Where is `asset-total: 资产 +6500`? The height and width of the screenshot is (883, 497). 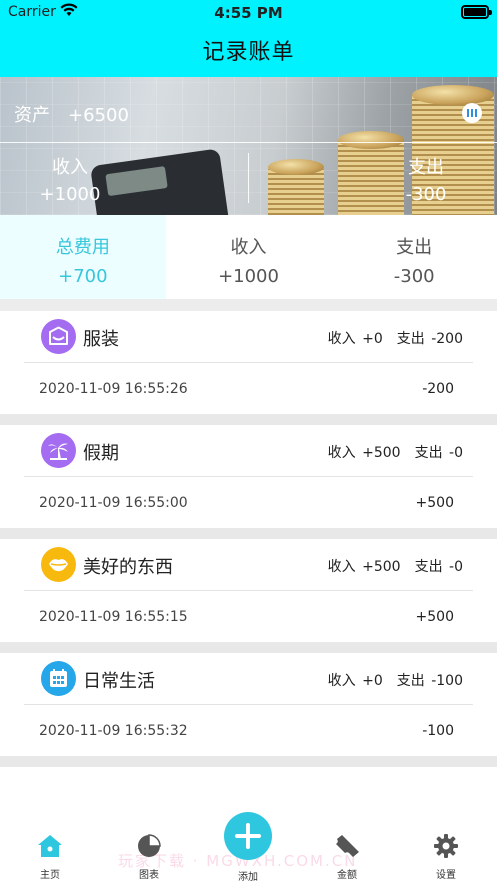 asset-total: 资产 +6500 is located at coordinates (71, 114).